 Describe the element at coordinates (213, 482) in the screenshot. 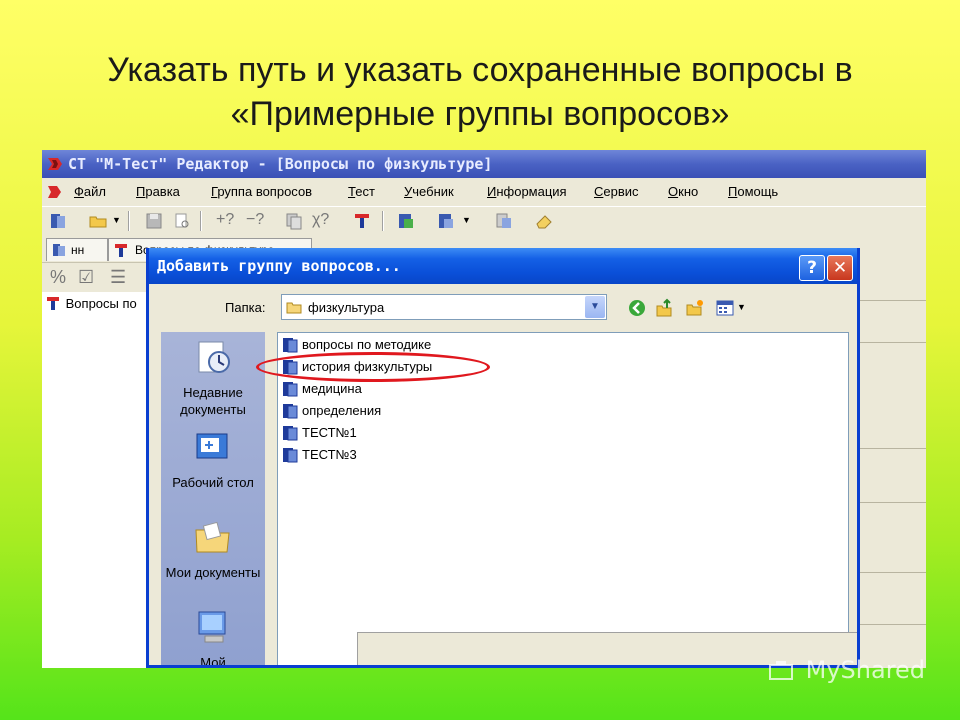

I see `place-desktop-label: Рабочий стол` at that location.